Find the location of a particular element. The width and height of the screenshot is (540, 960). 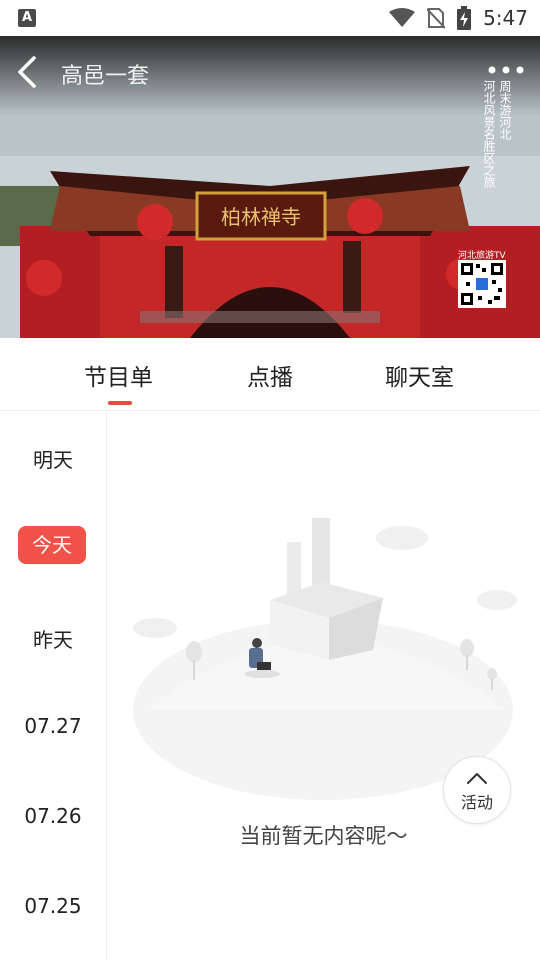

tab-chat-room: 聊天室 is located at coordinates (419, 375).